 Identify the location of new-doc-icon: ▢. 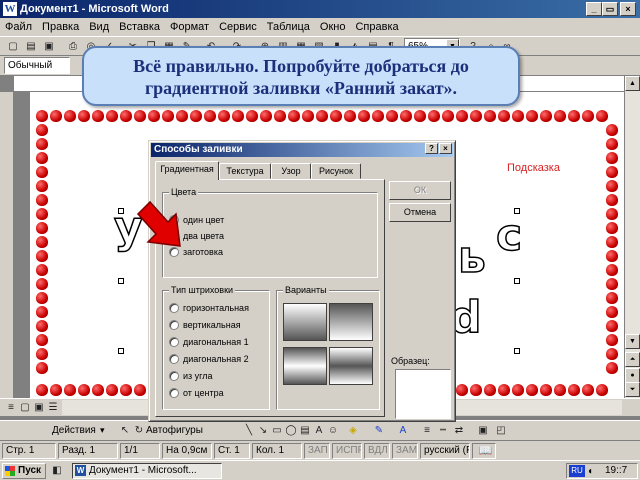
(13, 46).